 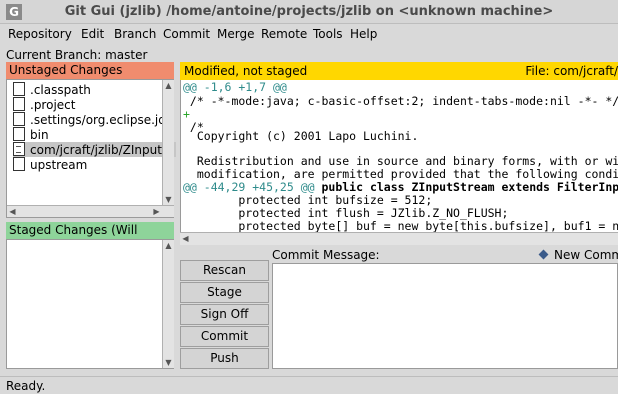 I want to click on push-button: Push, so click(x=224, y=358).